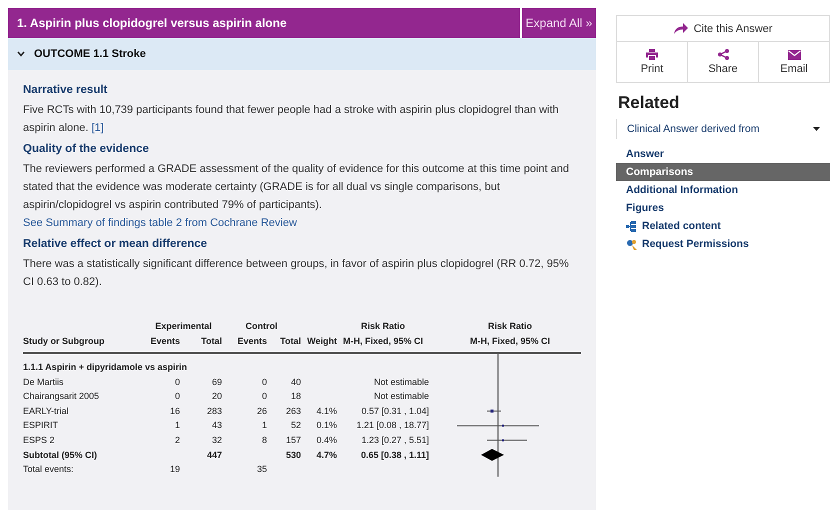 The image size is (830, 510). I want to click on column-header: Study or Subgroup, so click(64, 341).